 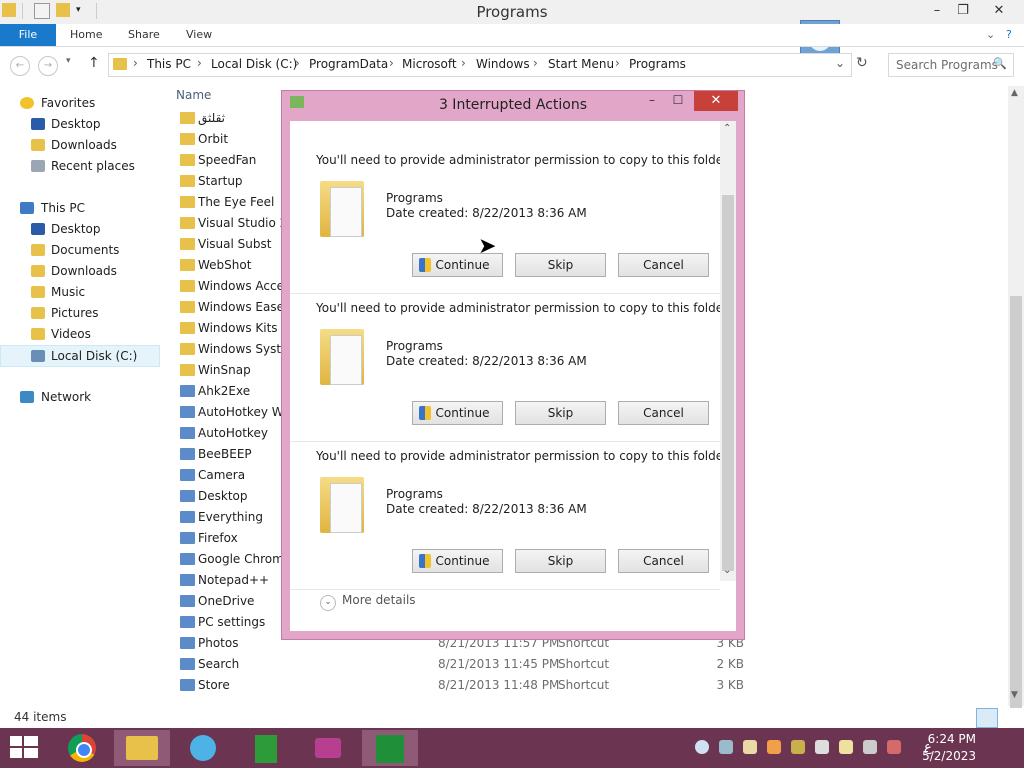 I want to click on scroll-up-arrow-icon: ⌃, so click(x=727, y=128).